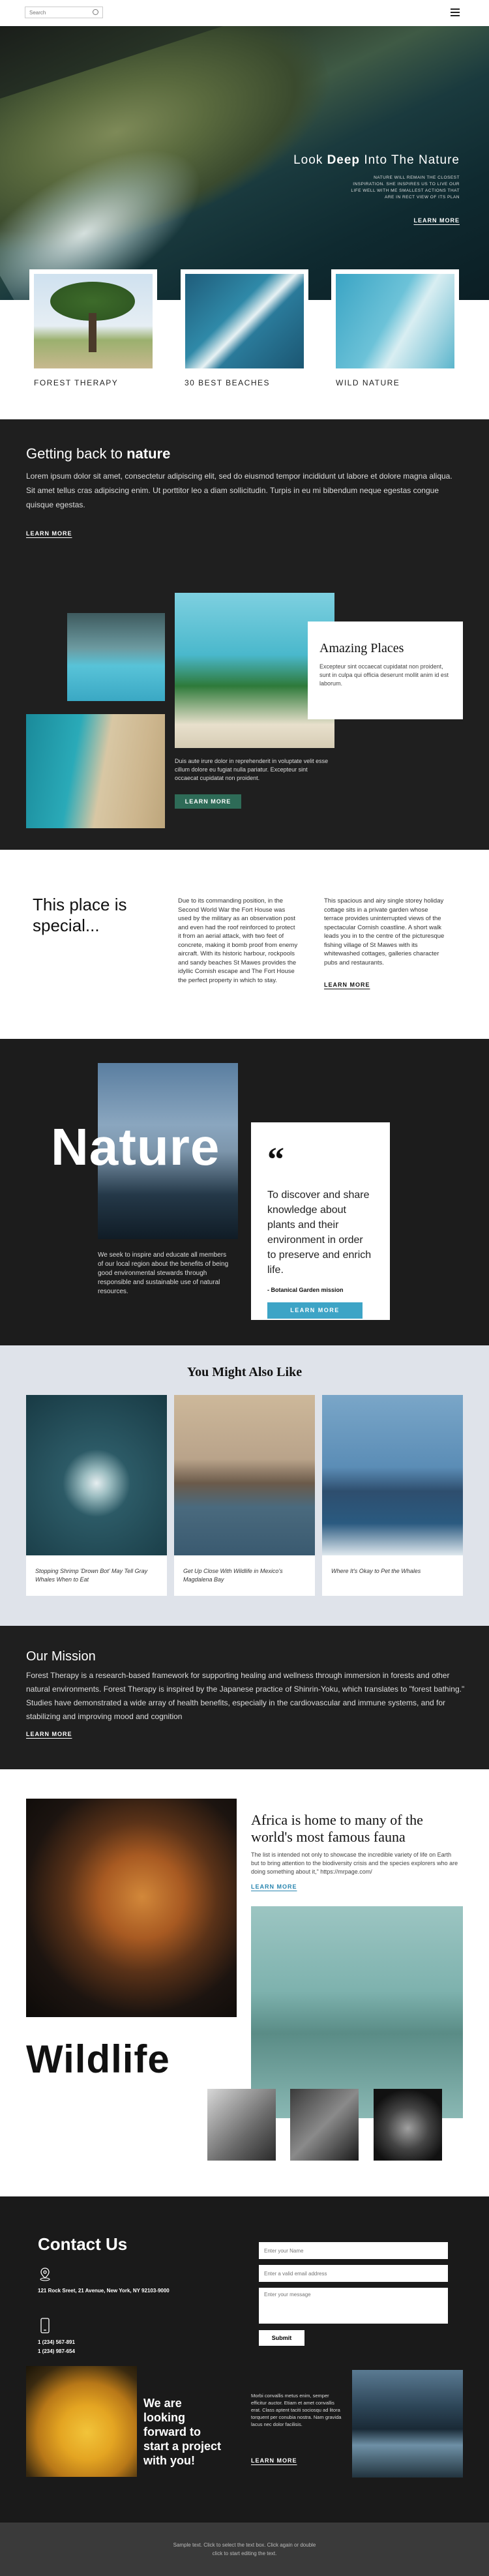 The width and height of the screenshot is (489, 2576). Describe the element at coordinates (242, 2125) in the screenshot. I see `giraffe-image` at that location.